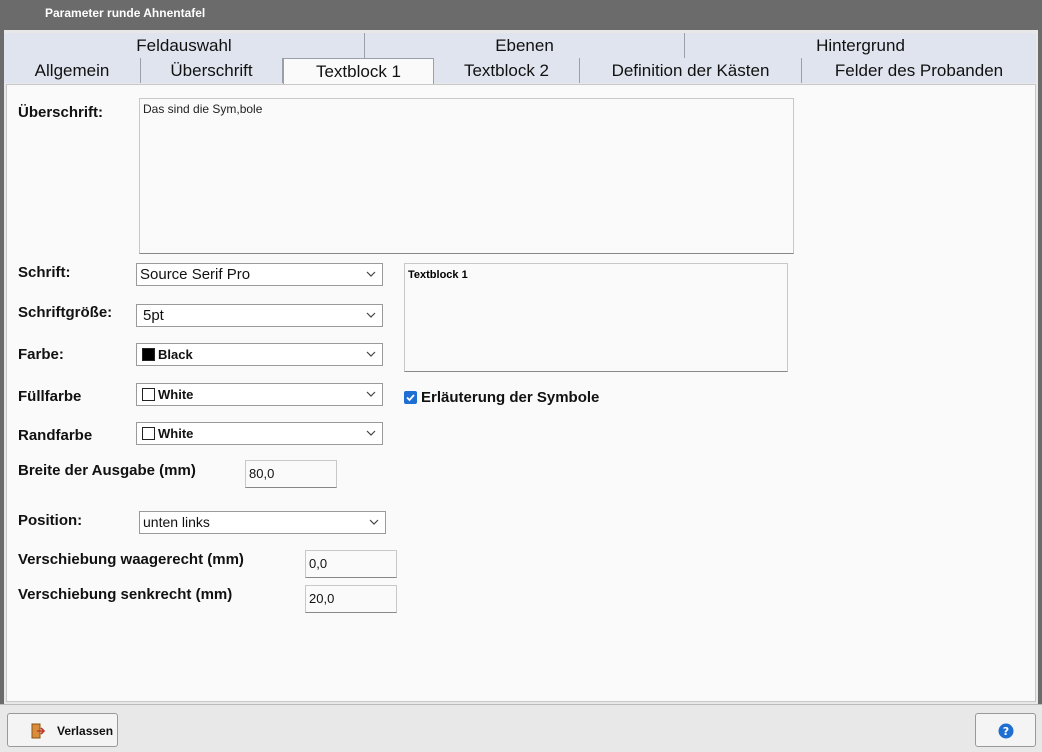 This screenshot has width=1042, height=752. I want to click on title-bar: Parameter runde Ahnentafel, so click(521, 15).